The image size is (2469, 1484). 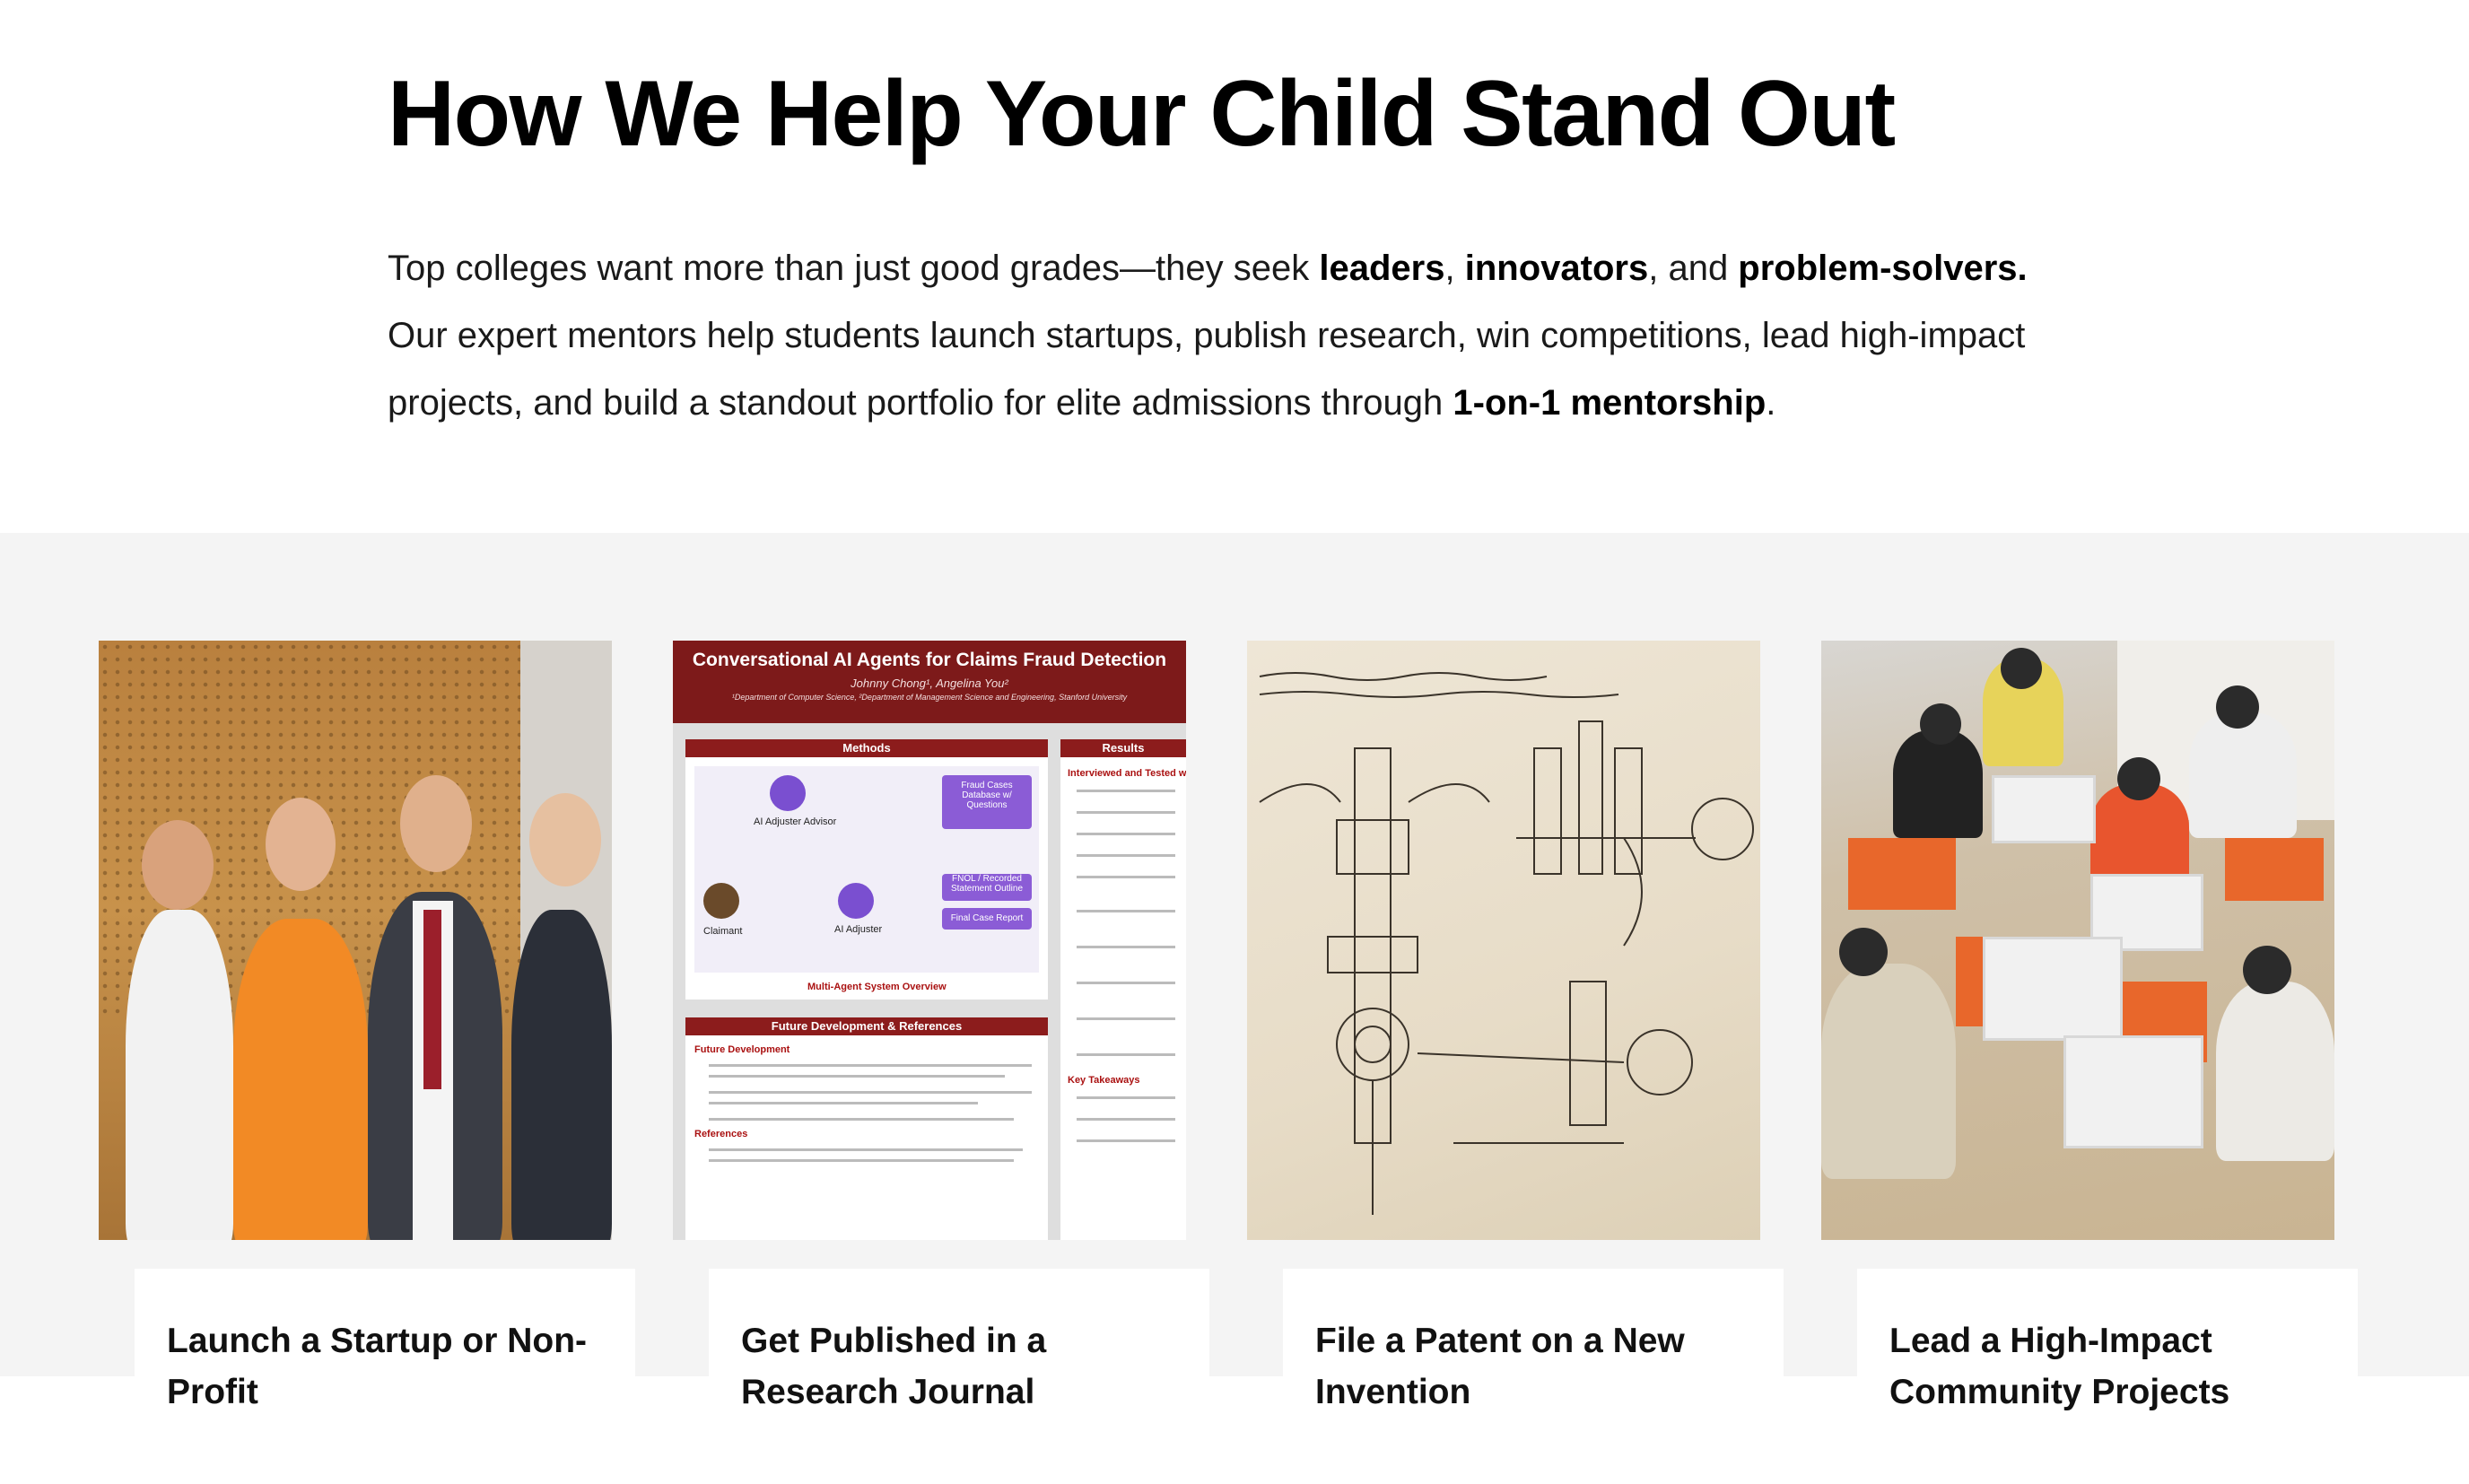 I want to click on intro-emphasis: innovators, so click(x=1556, y=268).